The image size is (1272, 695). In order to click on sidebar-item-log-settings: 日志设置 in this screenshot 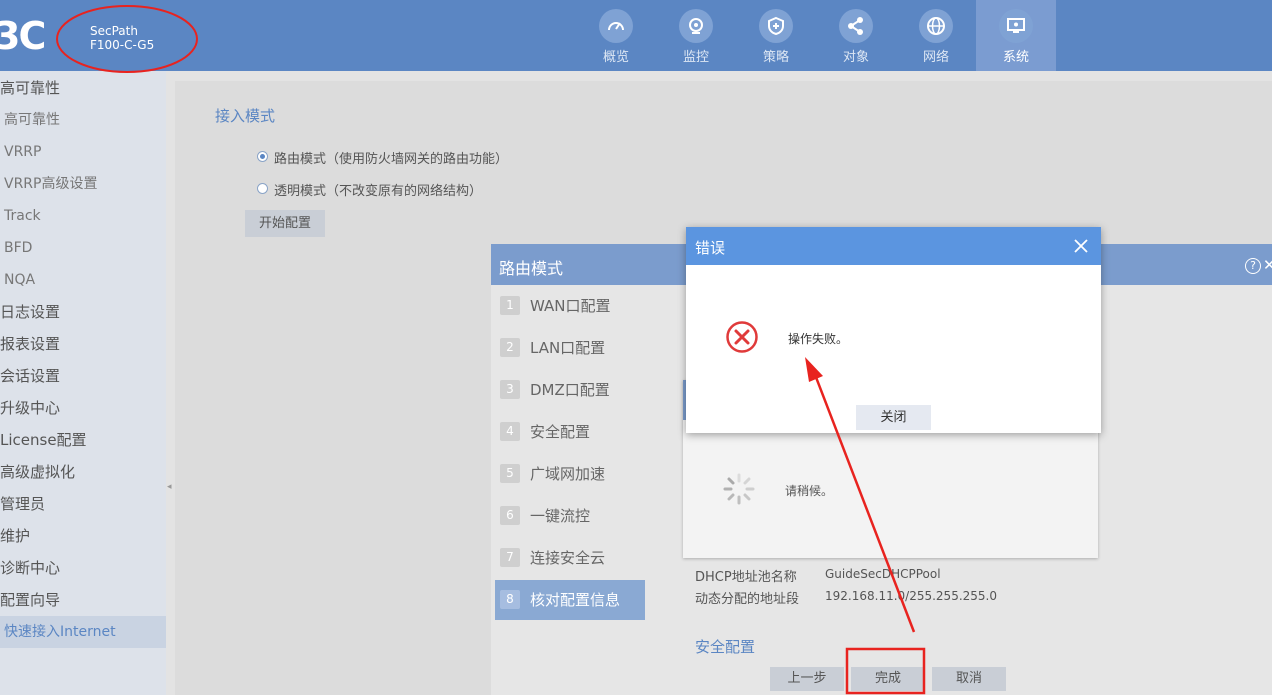, I will do `click(83, 312)`.